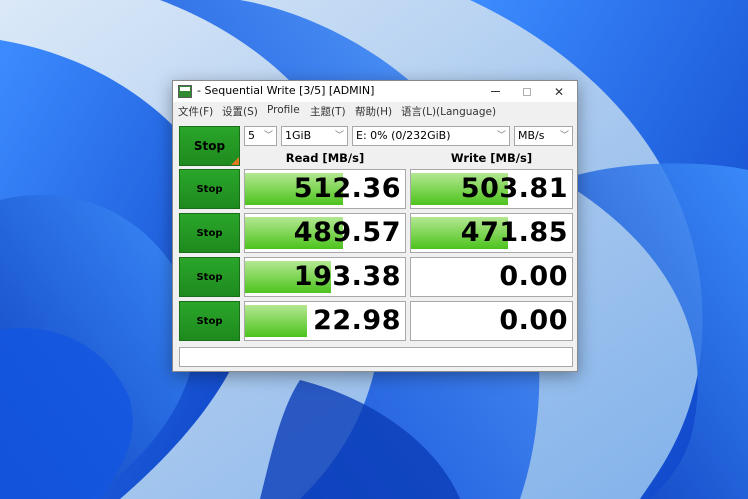  Describe the element at coordinates (514, 188) in the screenshot. I see `row-1-write-value: 503.81` at that location.